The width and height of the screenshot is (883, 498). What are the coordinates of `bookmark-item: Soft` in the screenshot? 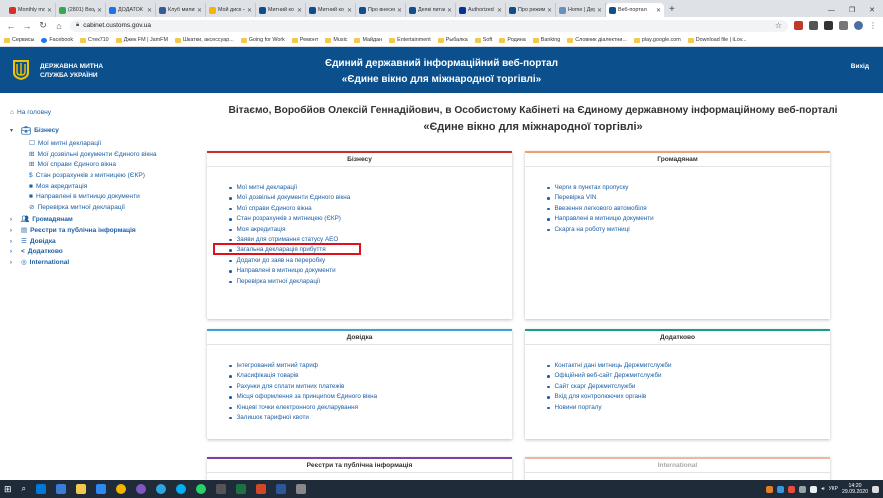 It's located at (483, 40).